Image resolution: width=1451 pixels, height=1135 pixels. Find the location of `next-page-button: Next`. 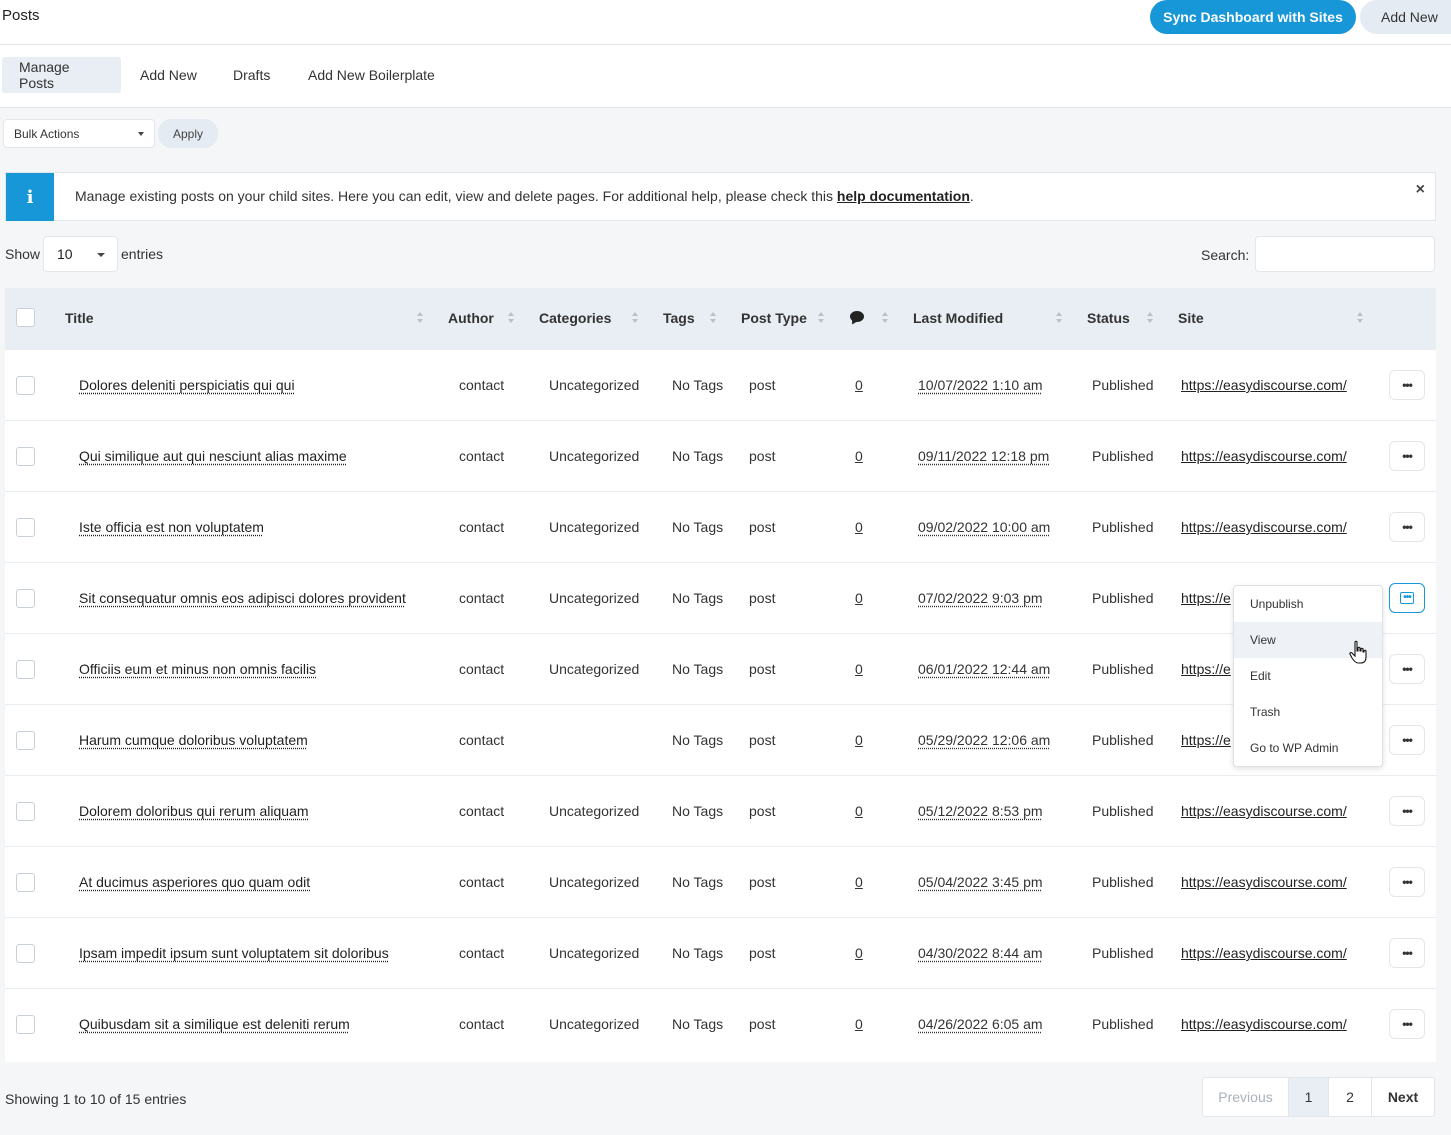

next-page-button: Next is located at coordinates (1403, 1097).